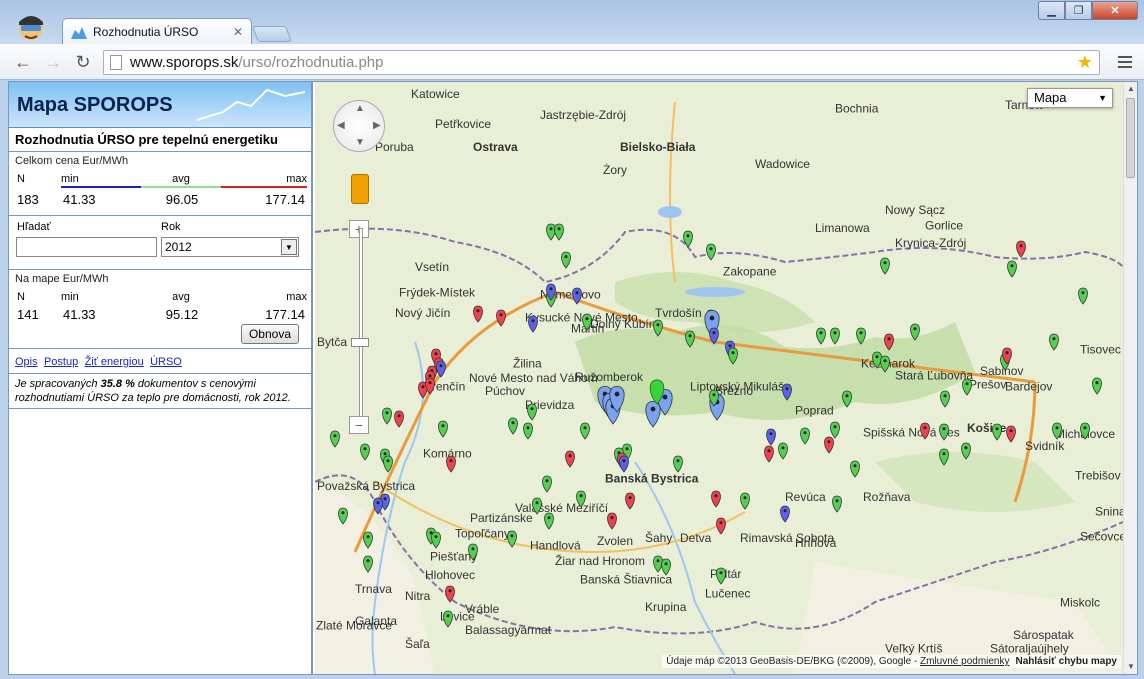  Describe the element at coordinates (615, 170) in the screenshot. I see `city-label: Żory` at that location.